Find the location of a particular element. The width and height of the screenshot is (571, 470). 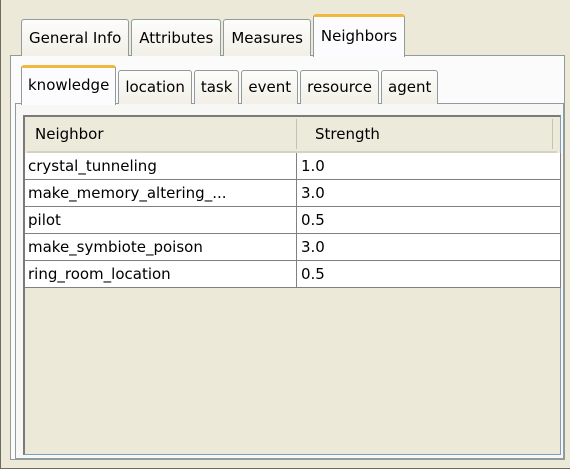

neighbor-cell: crystal_tunneling is located at coordinates (161, 166).